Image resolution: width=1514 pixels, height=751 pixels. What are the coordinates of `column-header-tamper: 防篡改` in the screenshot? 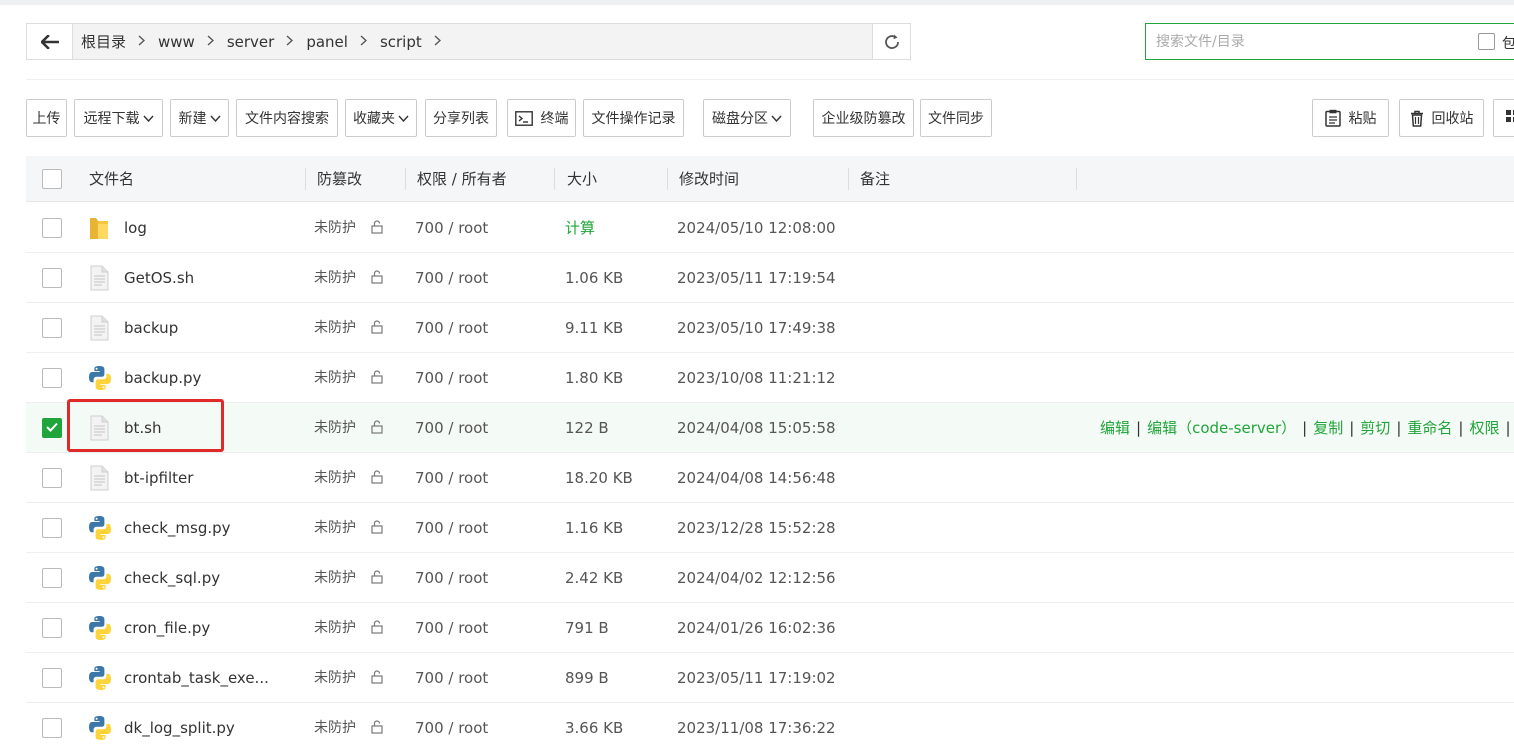 It's located at (339, 179).